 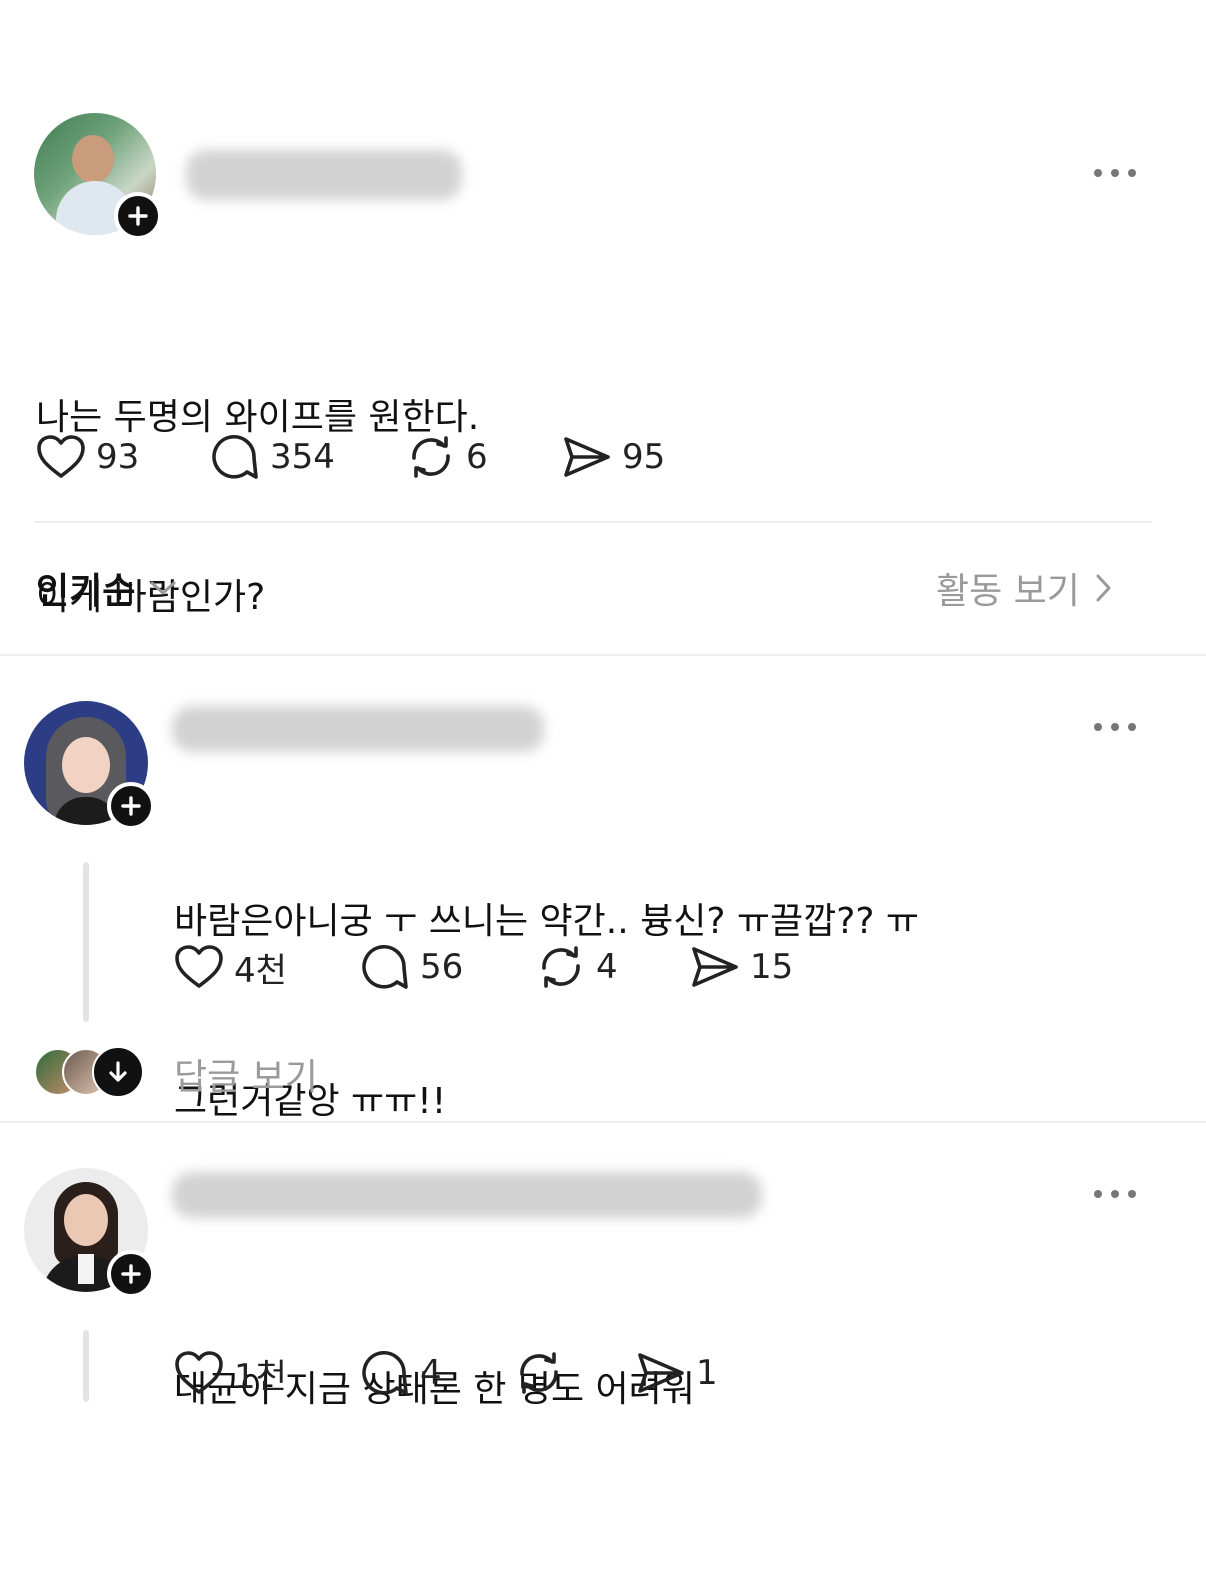 What do you see at coordinates (772, 967) in the screenshot?
I see `share-count: 15` at bounding box center [772, 967].